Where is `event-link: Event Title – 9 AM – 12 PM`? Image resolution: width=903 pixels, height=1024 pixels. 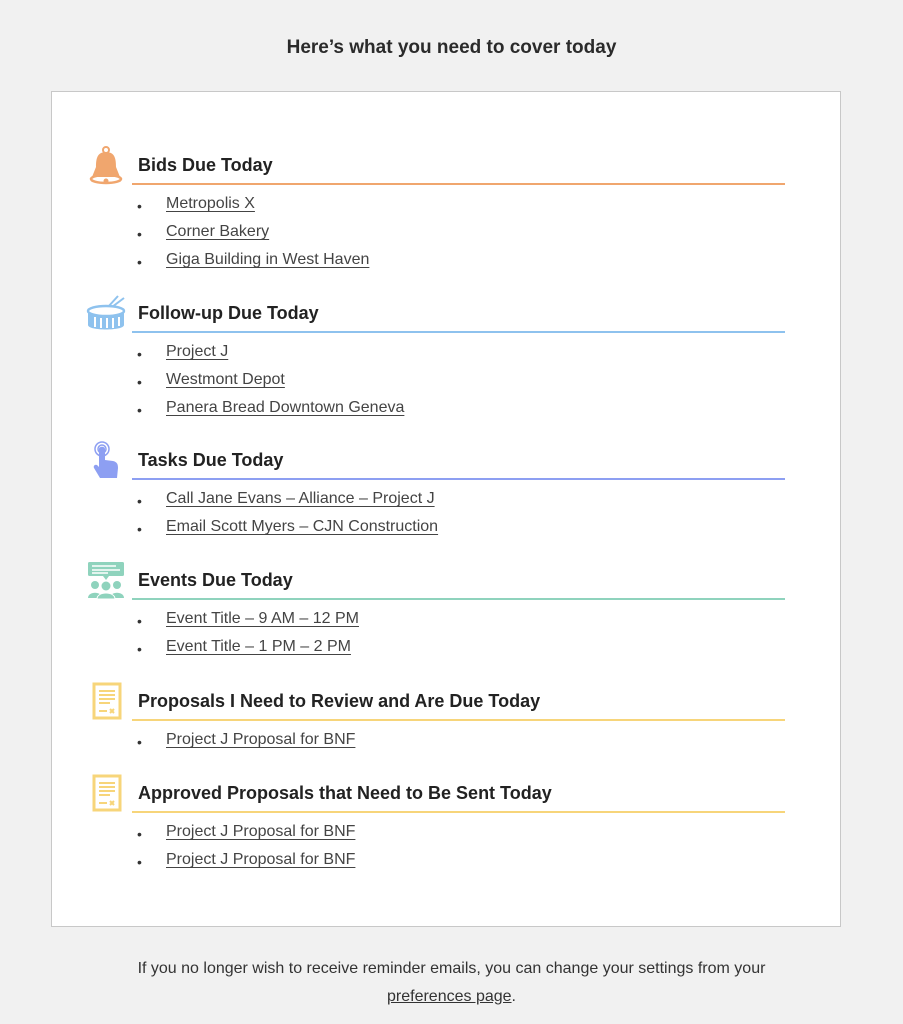
event-link: Event Title – 9 AM – 12 PM is located at coordinates (262, 619).